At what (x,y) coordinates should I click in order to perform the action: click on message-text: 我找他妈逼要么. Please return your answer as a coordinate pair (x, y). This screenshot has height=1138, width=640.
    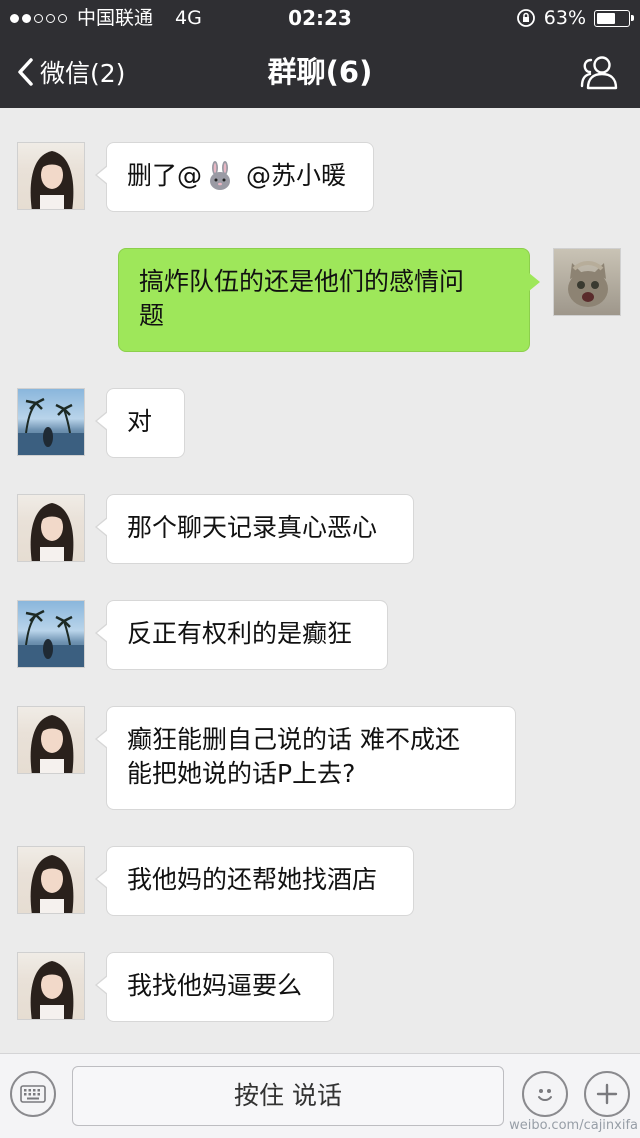
    Looking at the image, I should click on (215, 985).